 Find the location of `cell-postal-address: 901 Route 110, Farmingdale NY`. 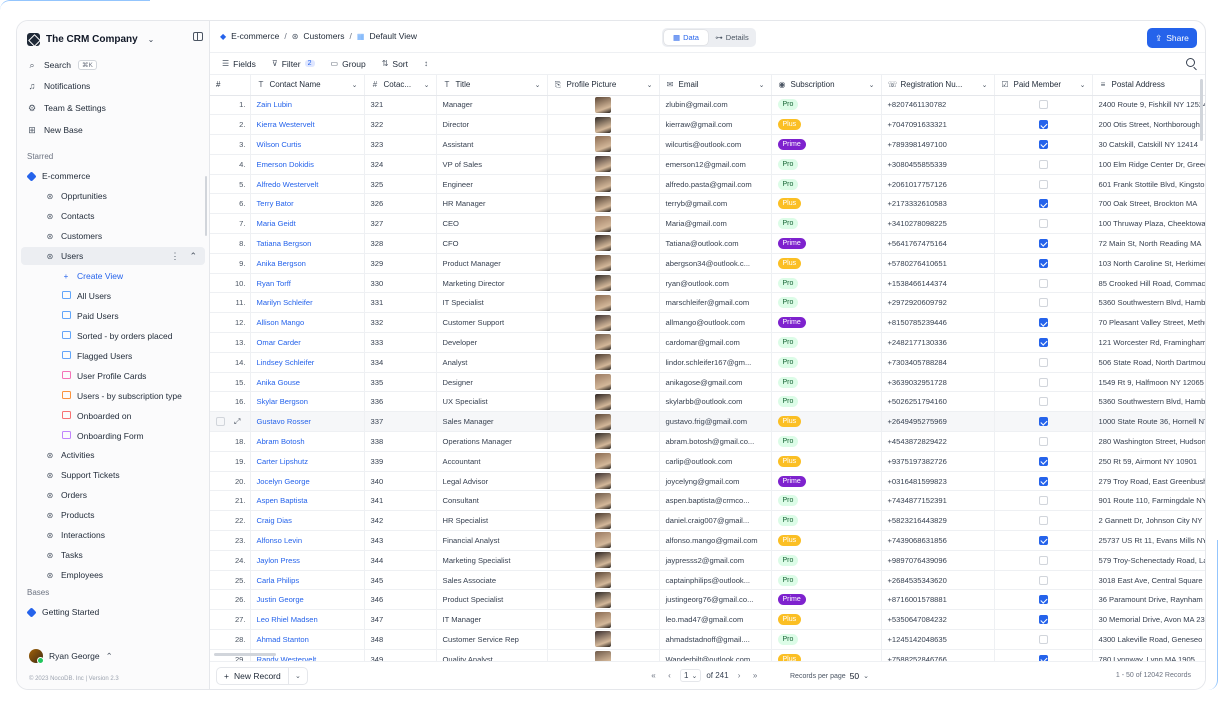

cell-postal-address: 901 Route 110, Farmingdale NY is located at coordinates (1148, 501).